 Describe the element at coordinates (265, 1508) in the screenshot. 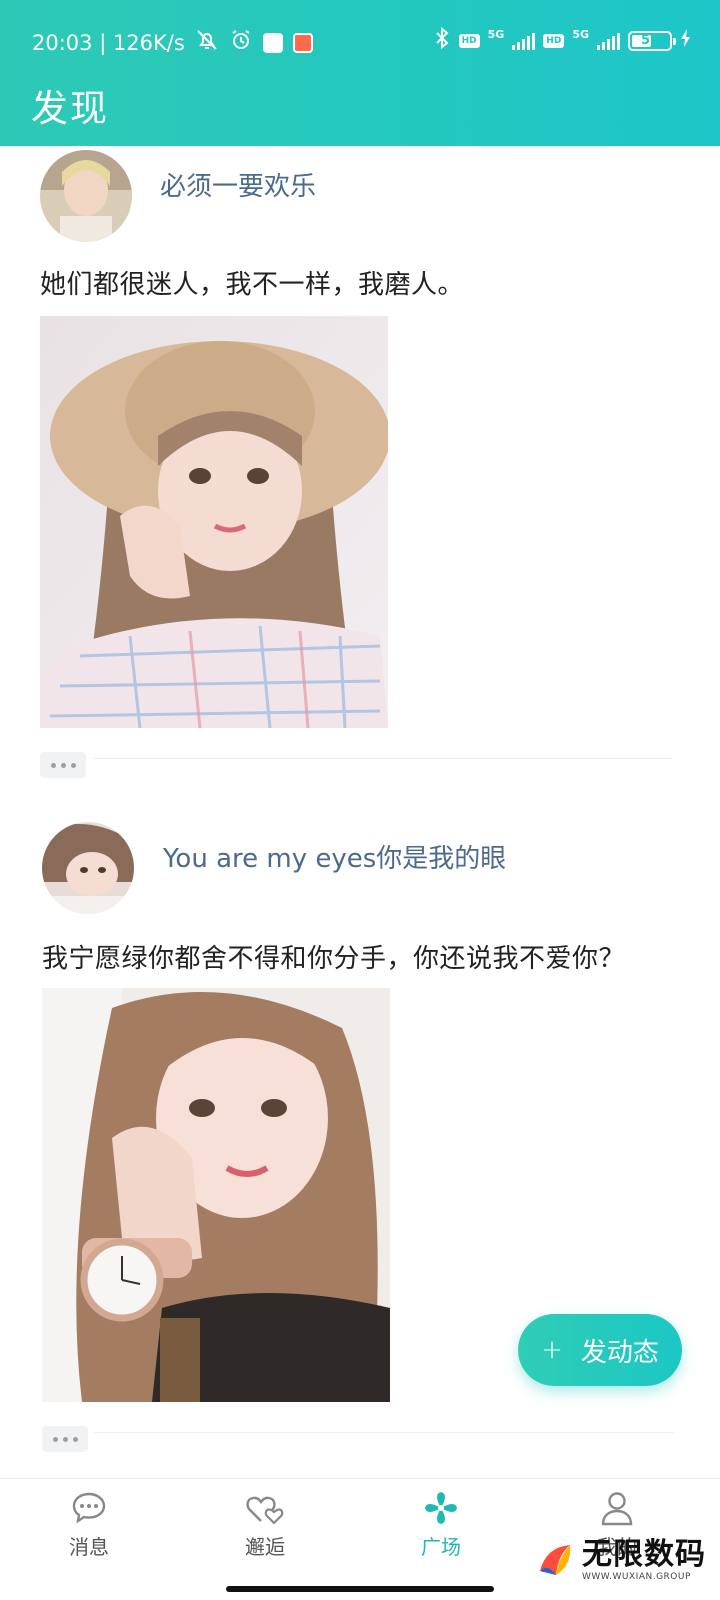

I see `hearts-icon` at that location.